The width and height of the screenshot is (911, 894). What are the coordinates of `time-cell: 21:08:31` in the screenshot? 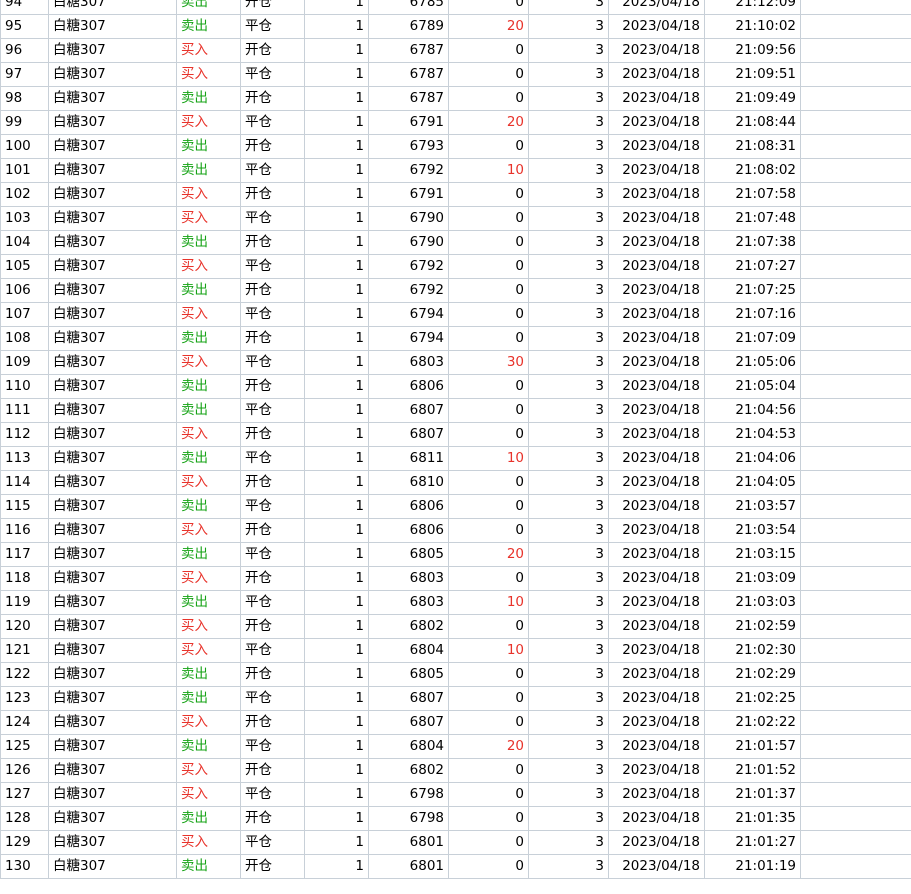 It's located at (752, 146).